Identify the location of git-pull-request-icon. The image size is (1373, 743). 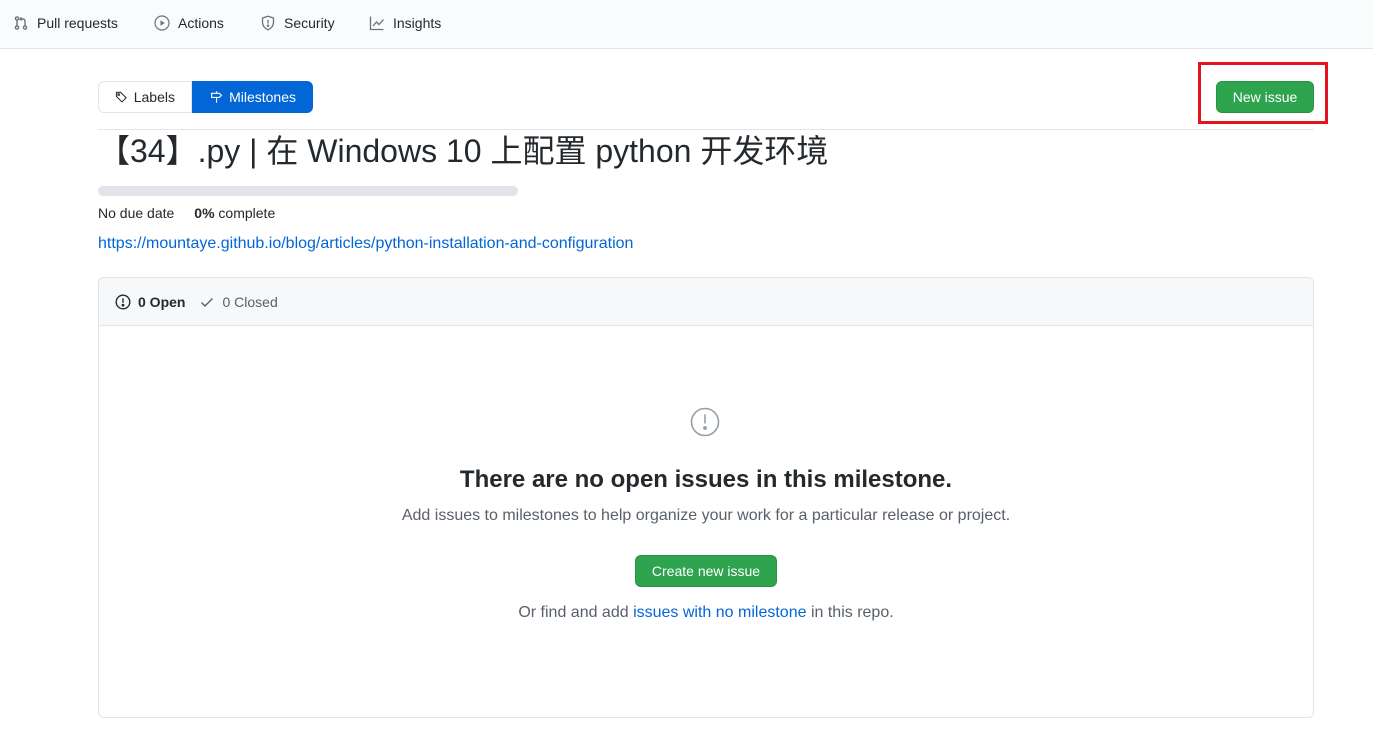
(21, 23).